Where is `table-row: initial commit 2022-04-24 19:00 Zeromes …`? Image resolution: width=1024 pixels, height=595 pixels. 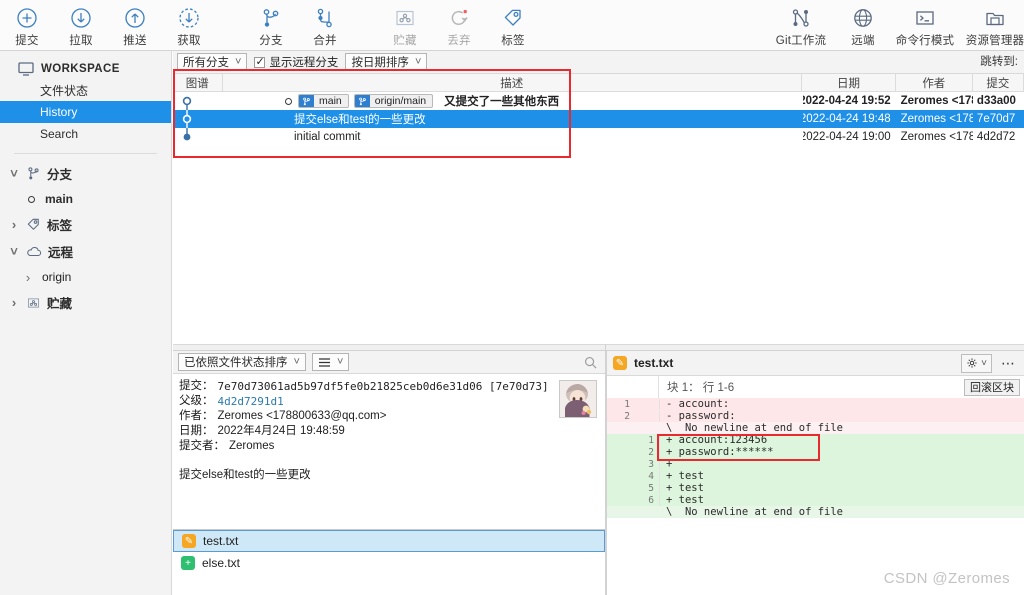
table-row: initial commit 2022-04-24 19:00 Zeromes … is located at coordinates (598, 137).